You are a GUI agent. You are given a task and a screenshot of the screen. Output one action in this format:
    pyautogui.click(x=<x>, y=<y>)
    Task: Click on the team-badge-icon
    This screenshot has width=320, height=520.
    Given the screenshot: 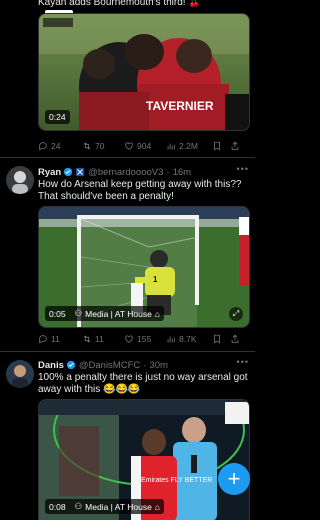 What is the action you would take?
    pyautogui.click(x=80, y=172)
    